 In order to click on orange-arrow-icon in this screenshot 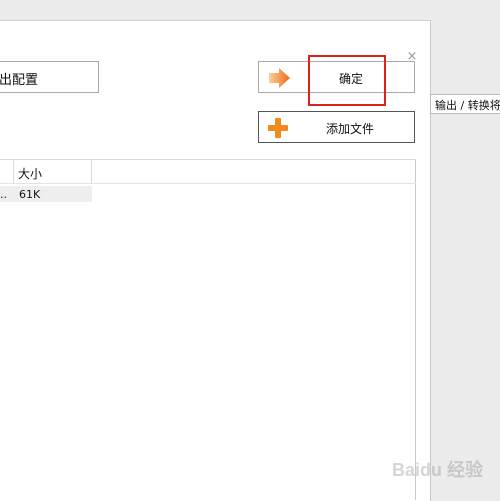, I will do `click(279, 78)`.